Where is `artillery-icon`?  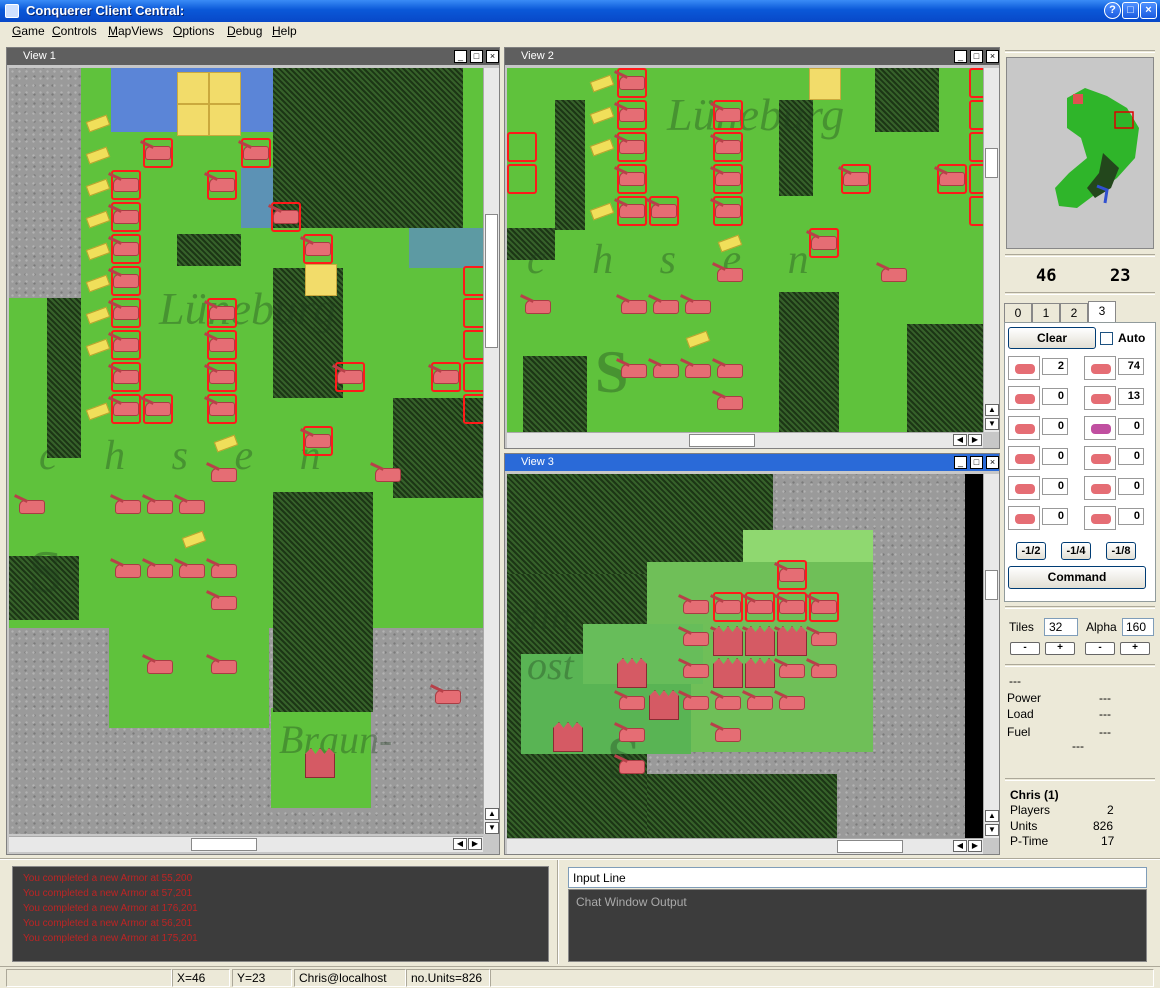 artillery-icon is located at coordinates (1024, 398).